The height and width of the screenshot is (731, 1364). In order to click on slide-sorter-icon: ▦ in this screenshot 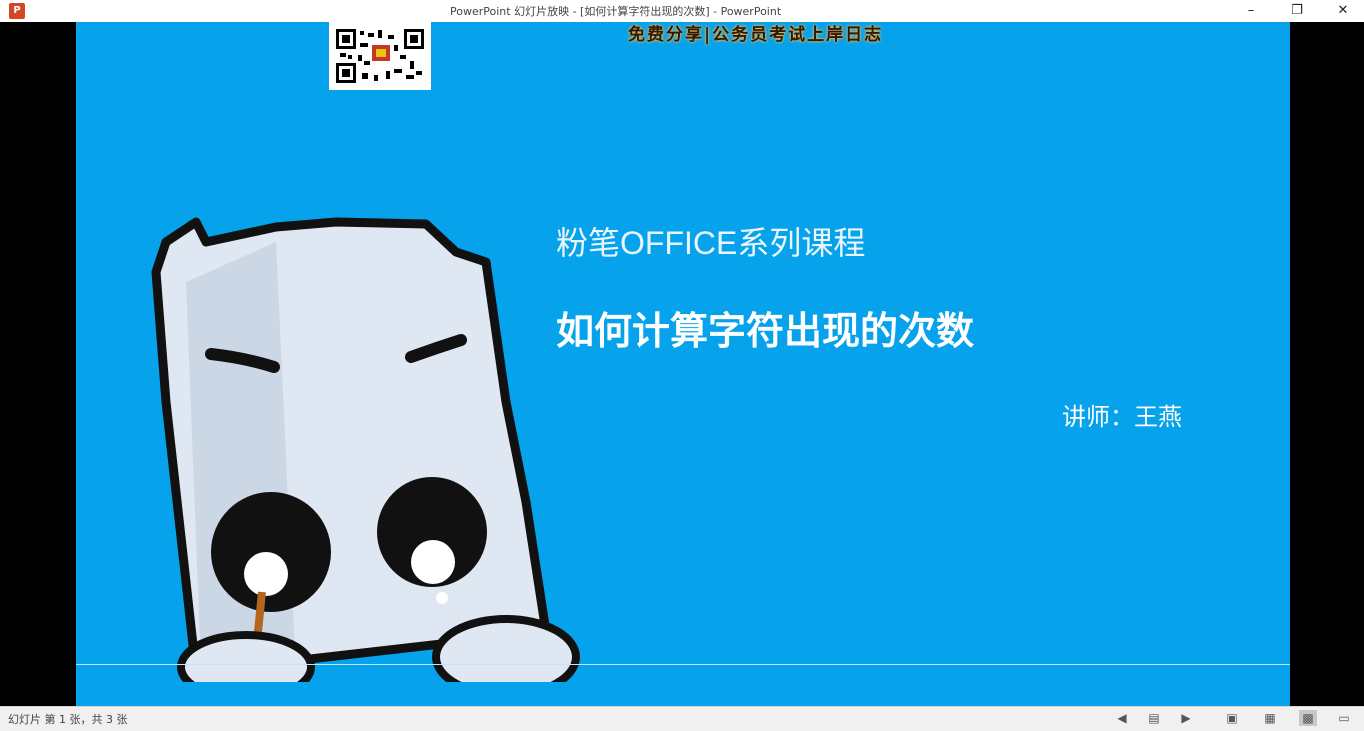, I will do `click(1270, 718)`.